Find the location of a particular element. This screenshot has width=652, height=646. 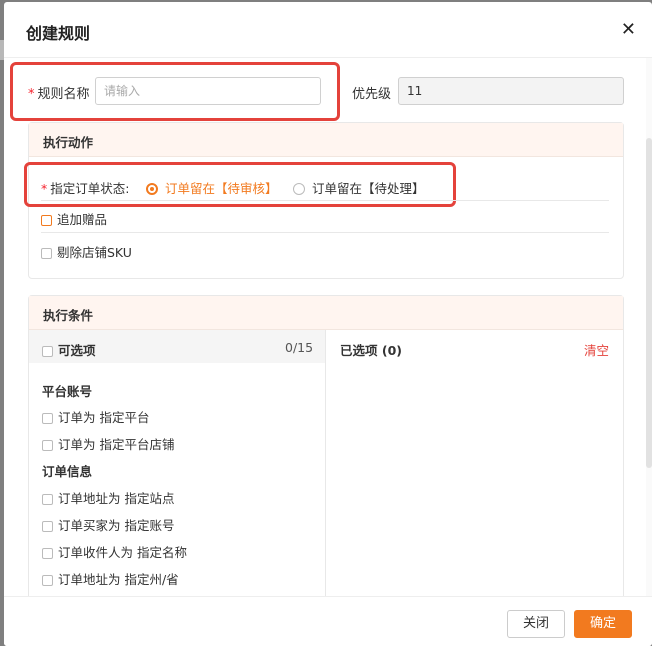

condition-item-recipient: 订单收件人为 指定名称 is located at coordinates (114, 551).